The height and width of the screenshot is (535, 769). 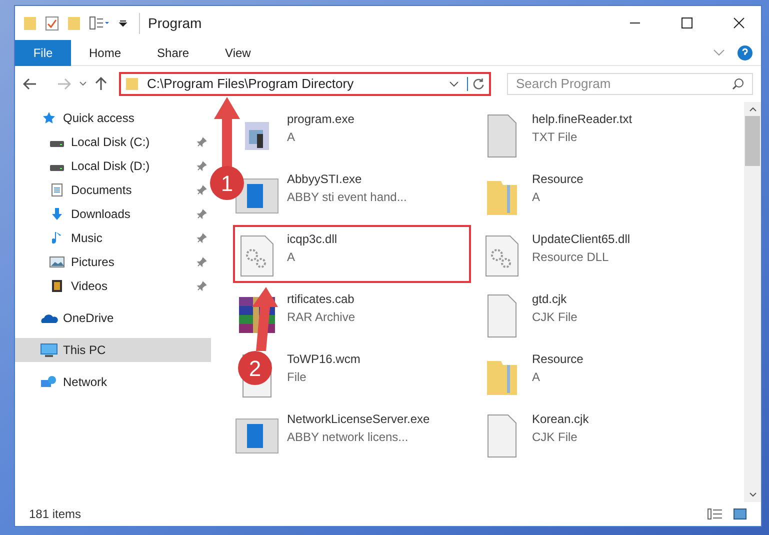 What do you see at coordinates (49, 350) in the screenshot?
I see `monitor-icon` at bounding box center [49, 350].